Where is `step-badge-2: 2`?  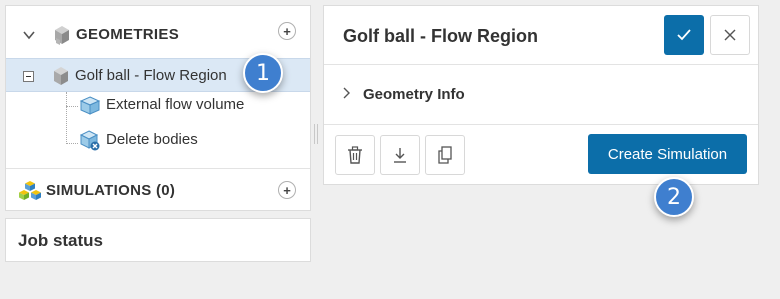
step-badge-2: 2 is located at coordinates (674, 197).